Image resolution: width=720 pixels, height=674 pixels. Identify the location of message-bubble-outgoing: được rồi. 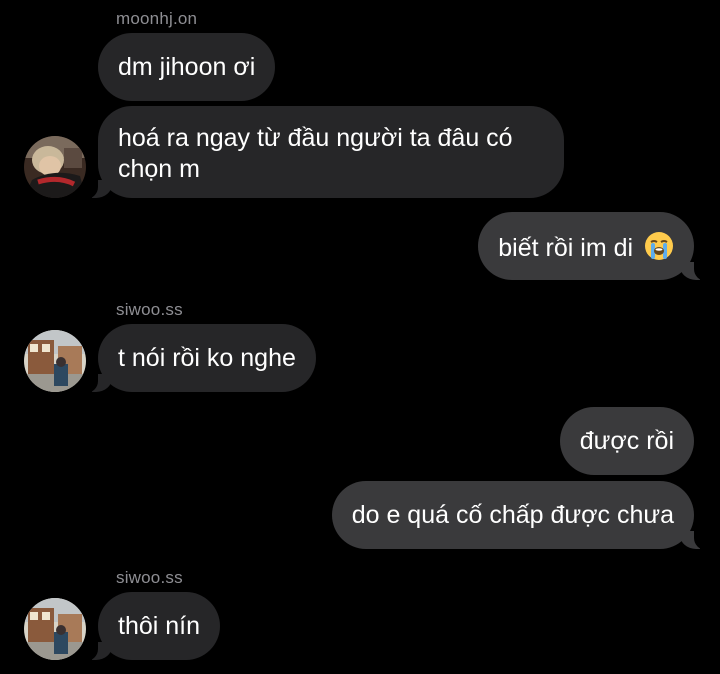
(626, 441).